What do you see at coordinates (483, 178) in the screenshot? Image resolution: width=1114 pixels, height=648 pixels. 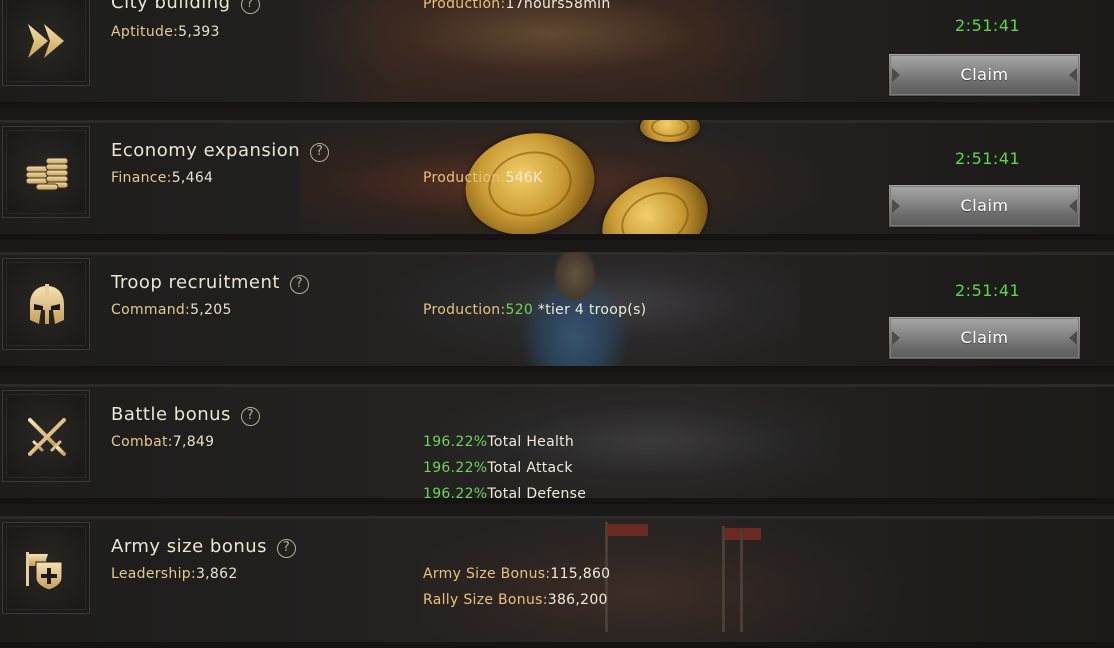 I see `production-text: Production:546K` at bounding box center [483, 178].